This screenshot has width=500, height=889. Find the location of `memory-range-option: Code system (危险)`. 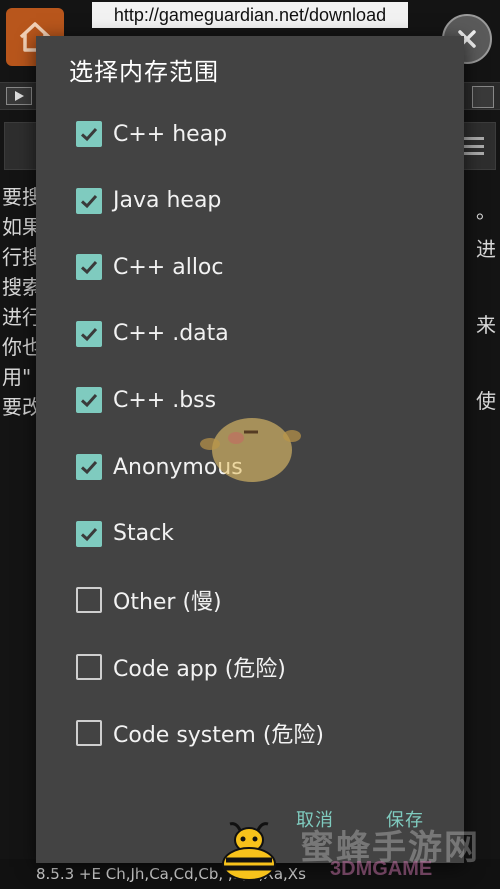

memory-range-option: Code system (危险) is located at coordinates (246, 733).